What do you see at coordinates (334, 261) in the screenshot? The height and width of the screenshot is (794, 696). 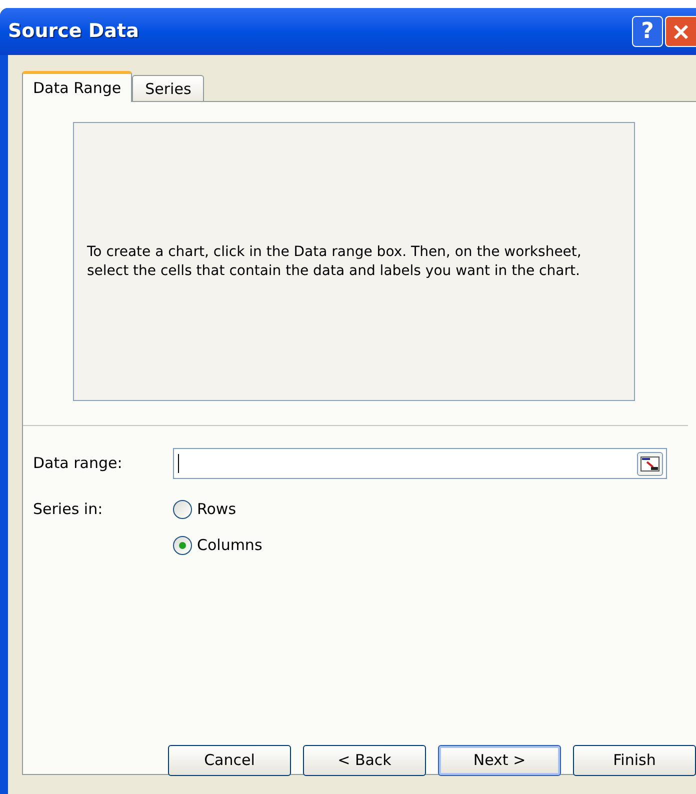 I see `instruction-text: To create a chart, click in the Data range box. Then, on the worksheet, select the cells that contain the data and labels you want in the chart.` at bounding box center [334, 261].